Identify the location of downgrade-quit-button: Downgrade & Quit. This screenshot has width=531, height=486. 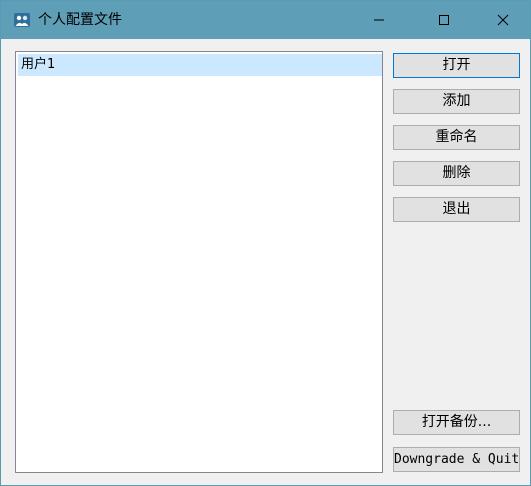
(456, 459).